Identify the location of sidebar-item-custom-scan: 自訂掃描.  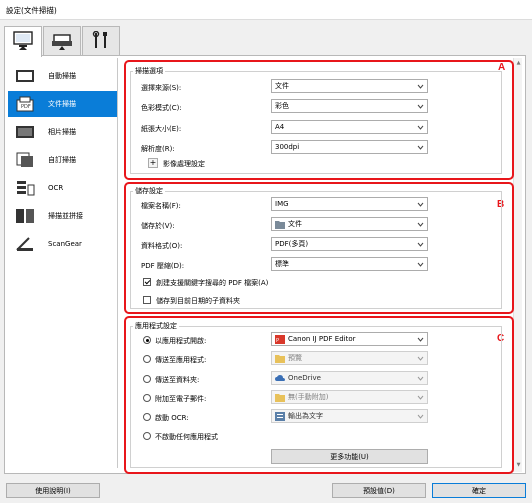
(62, 160).